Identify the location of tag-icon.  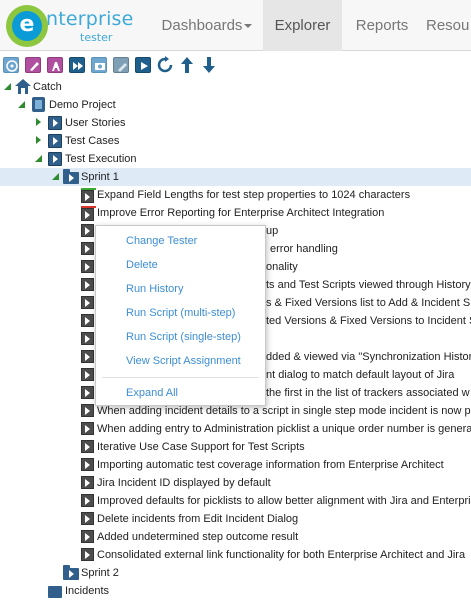
(121, 65).